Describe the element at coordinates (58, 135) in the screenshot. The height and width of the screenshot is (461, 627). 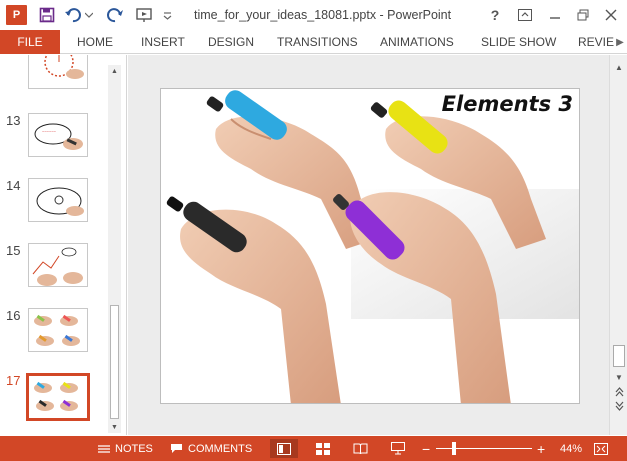
I see `slide-thumbnail-13: ~~~~~~` at that location.